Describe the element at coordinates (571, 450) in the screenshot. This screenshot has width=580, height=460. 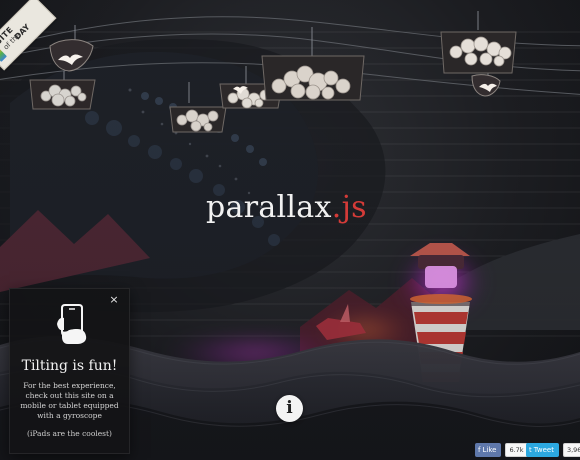
I see `tweet-count: 3,966` at that location.